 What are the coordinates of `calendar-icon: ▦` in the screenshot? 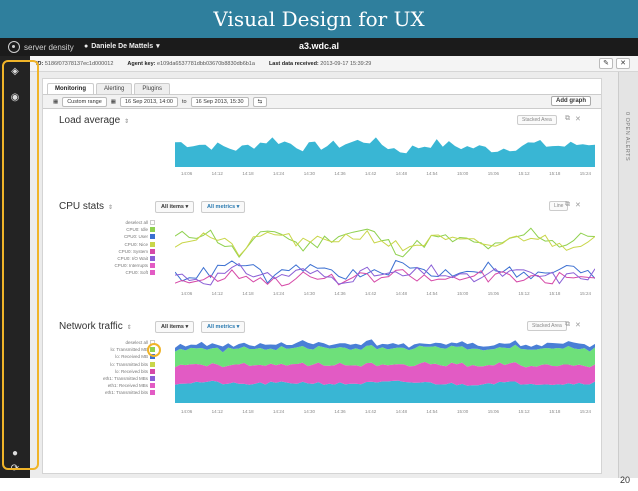 It's located at (56, 101).